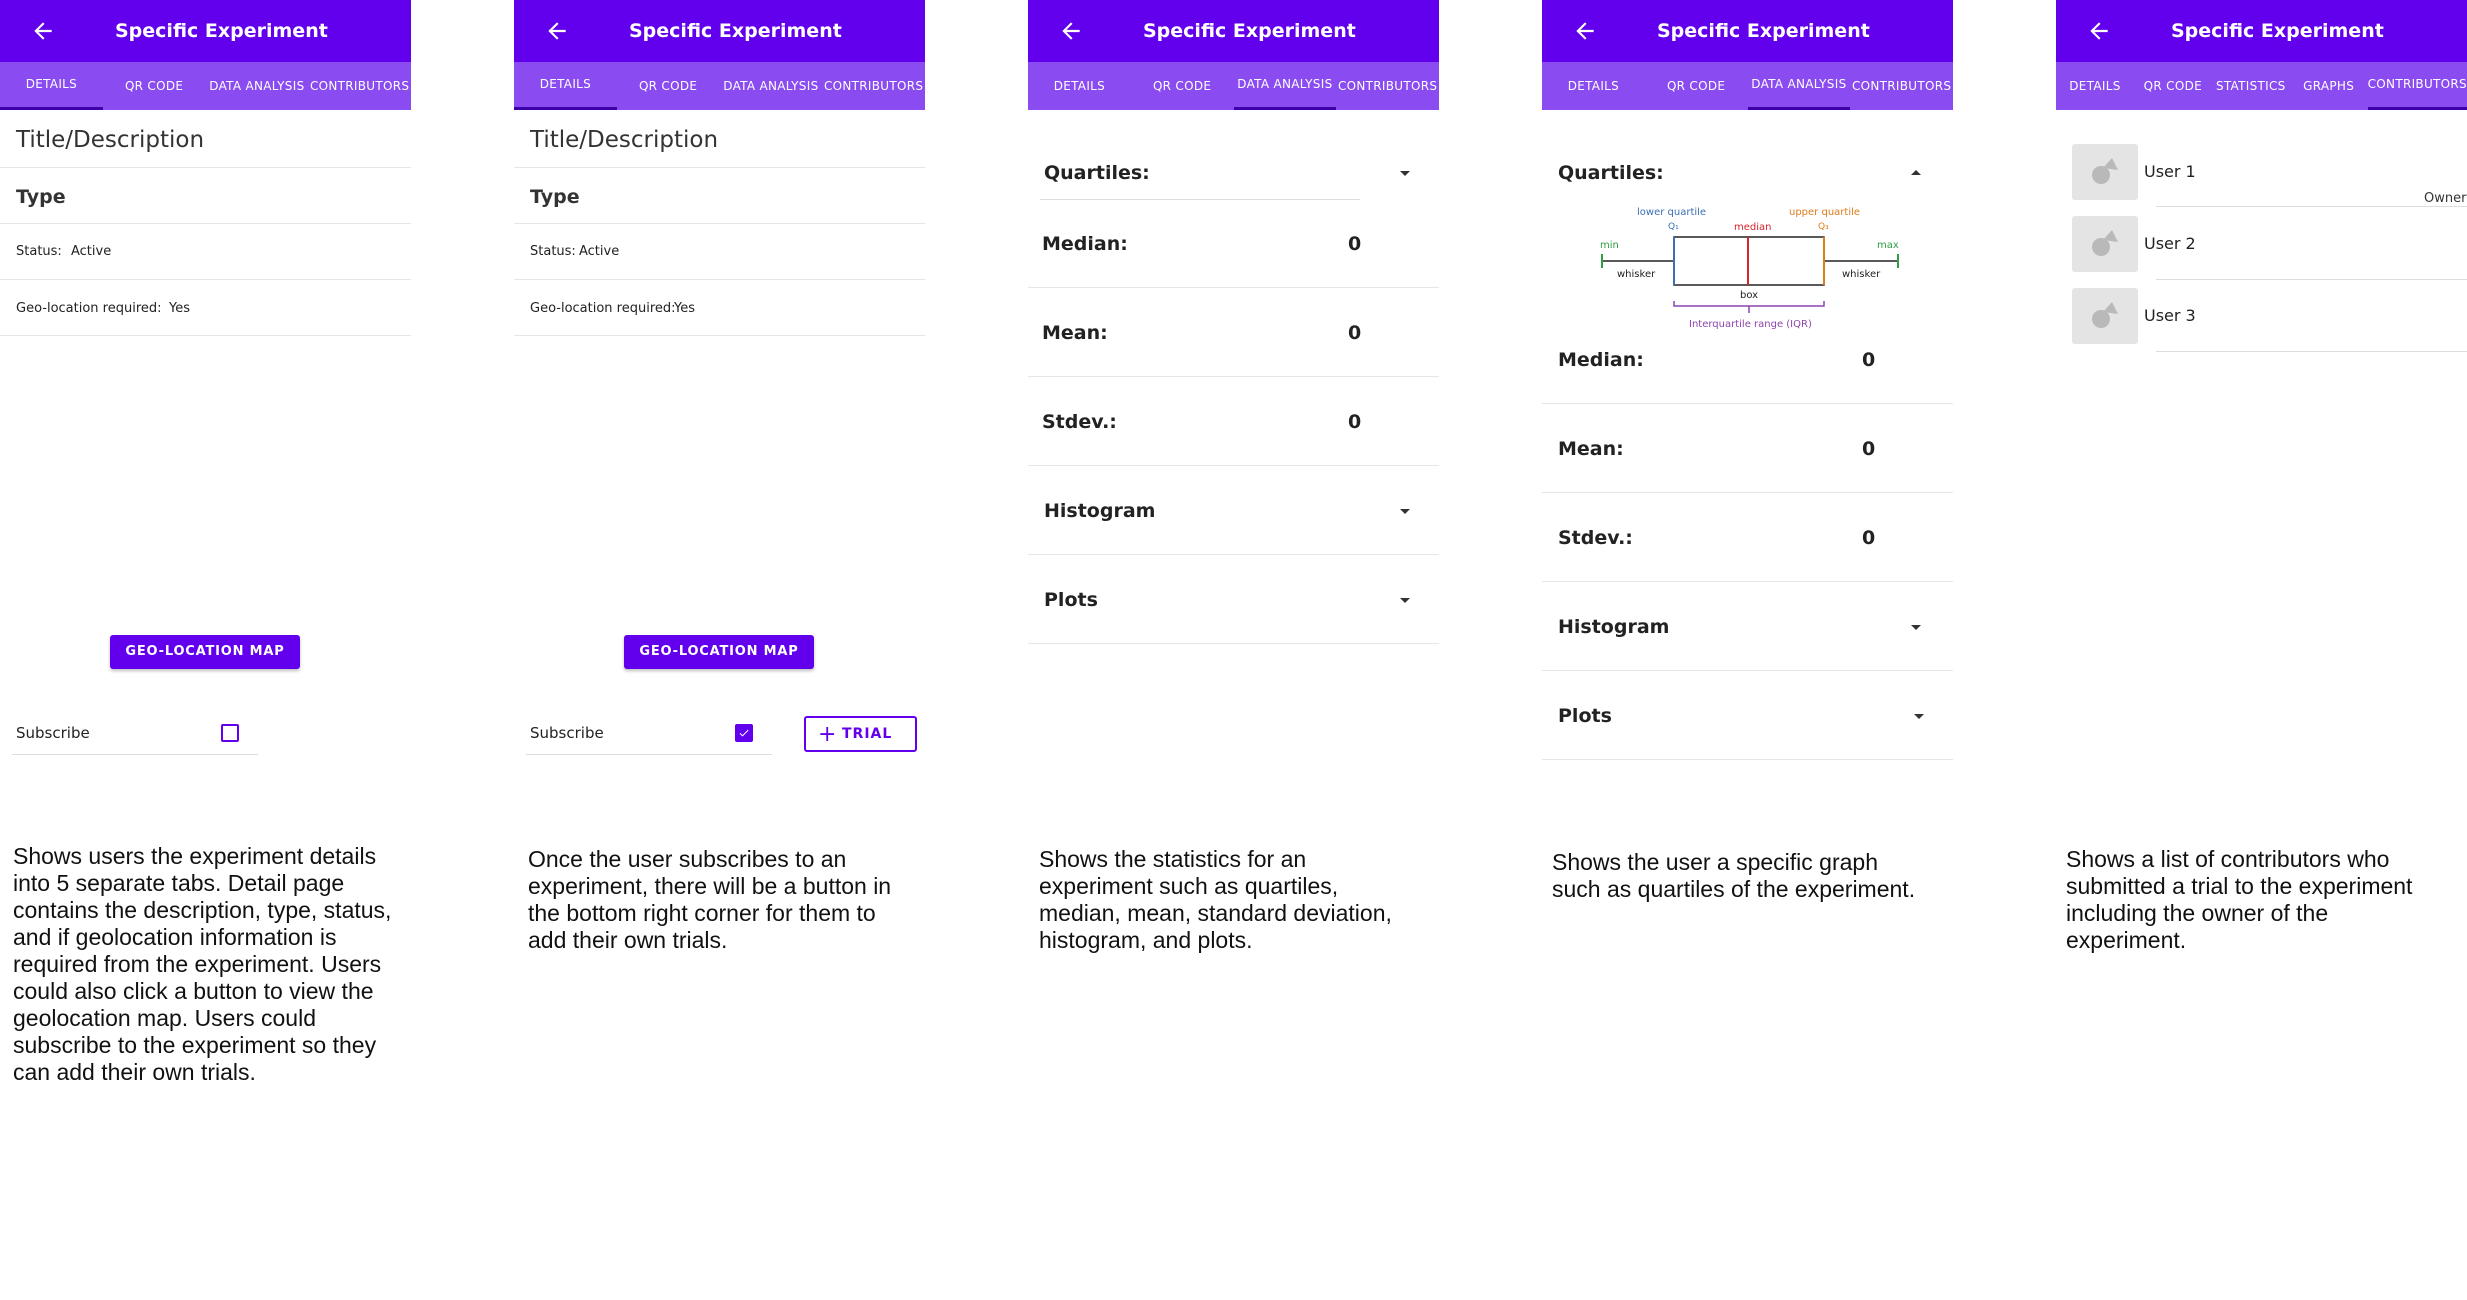 The image size is (2467, 1300). What do you see at coordinates (1355, 422) in the screenshot?
I see `stdev-value: 0` at bounding box center [1355, 422].